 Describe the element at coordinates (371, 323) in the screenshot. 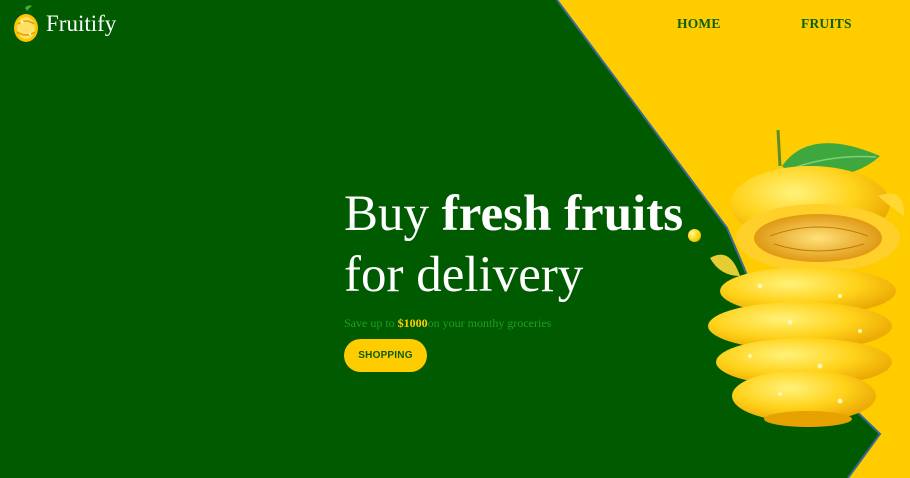

I see `subtext-prefix: Save up to` at that location.